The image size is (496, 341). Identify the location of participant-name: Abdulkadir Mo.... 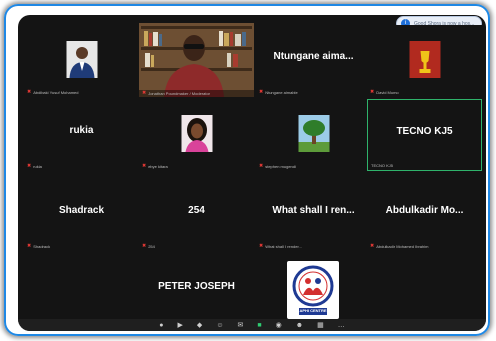
(424, 210).